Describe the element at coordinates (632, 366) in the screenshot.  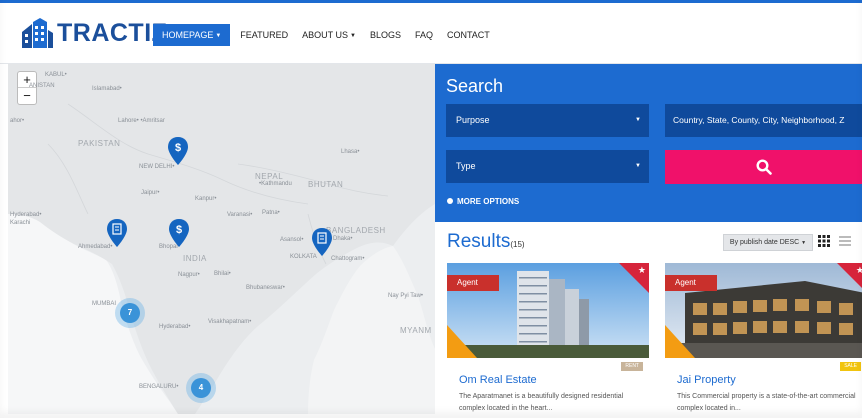
I see `rent-tag: RENT` at that location.